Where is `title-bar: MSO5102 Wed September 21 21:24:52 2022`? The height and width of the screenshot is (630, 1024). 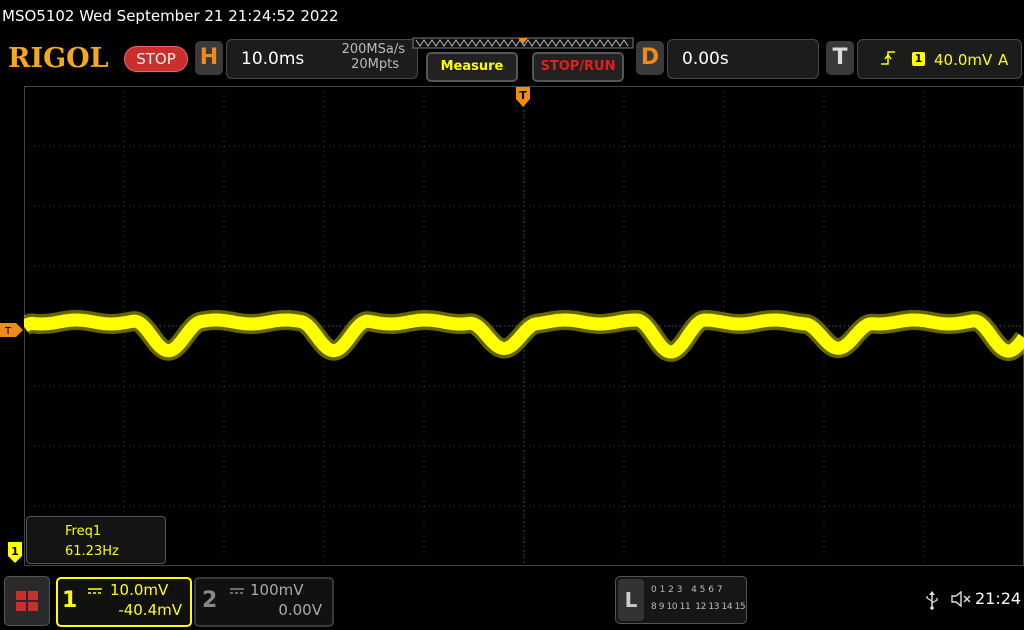
title-bar: MSO5102 Wed September 21 21:24:52 2022 is located at coordinates (512, 17).